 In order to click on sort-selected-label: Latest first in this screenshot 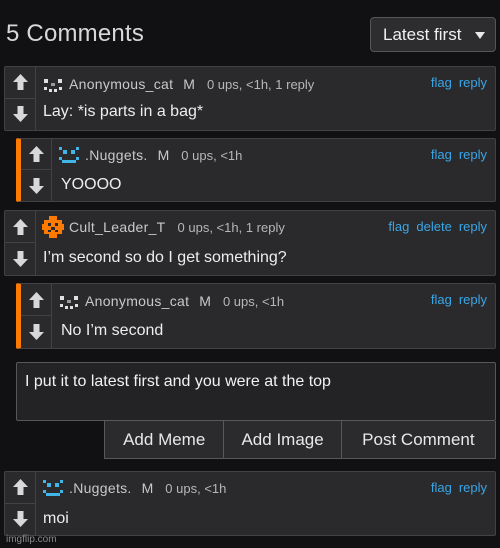, I will do `click(422, 34)`.